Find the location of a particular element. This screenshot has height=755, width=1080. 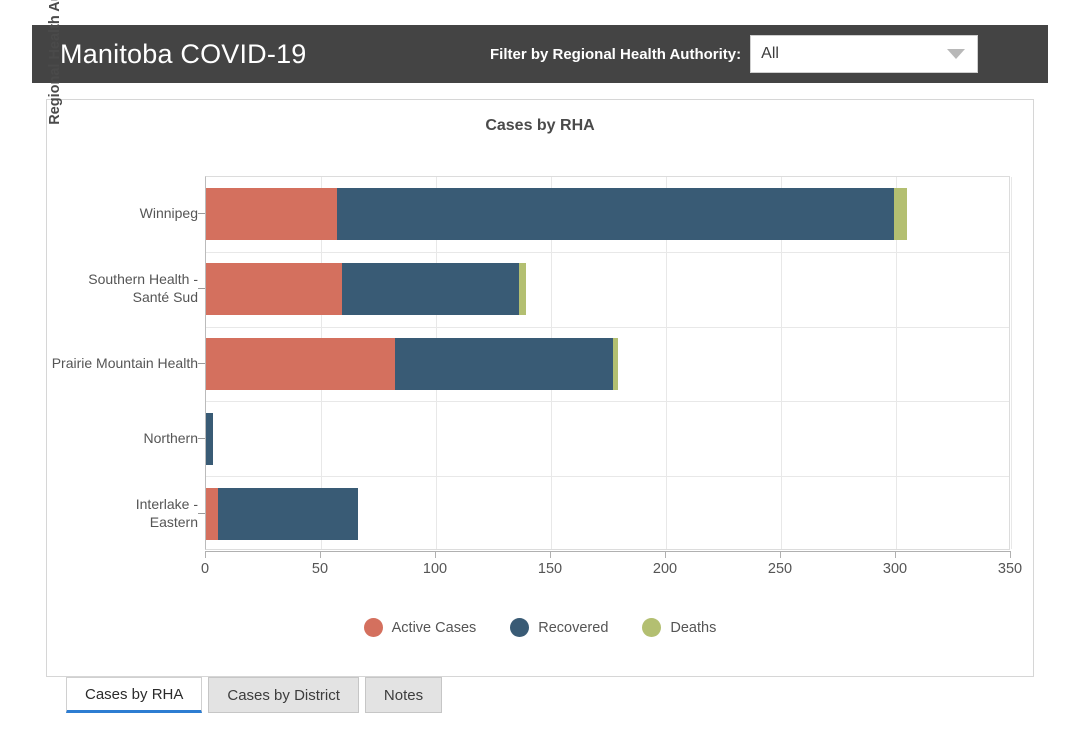

legend-item: Recovered is located at coordinates (559, 627).